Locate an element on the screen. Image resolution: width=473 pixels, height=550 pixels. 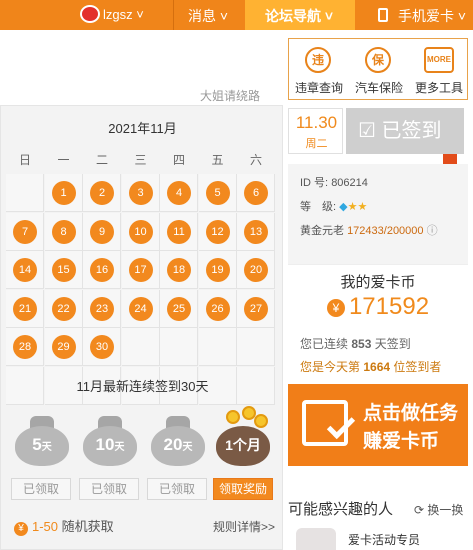
calendar-day-10: 10 is located at coordinates (140, 231).